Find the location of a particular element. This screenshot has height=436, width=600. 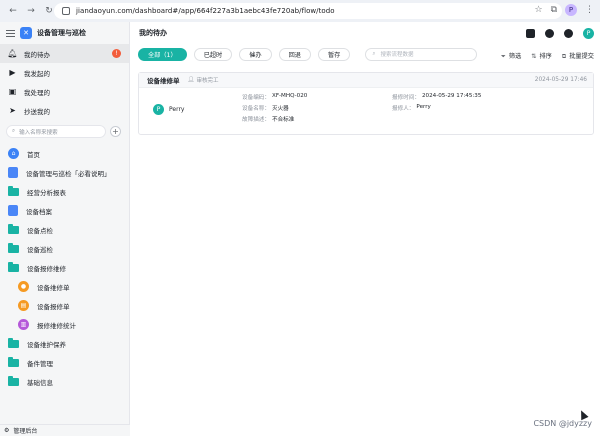

sidebar-item-label: 备件管理 is located at coordinates (40, 363).